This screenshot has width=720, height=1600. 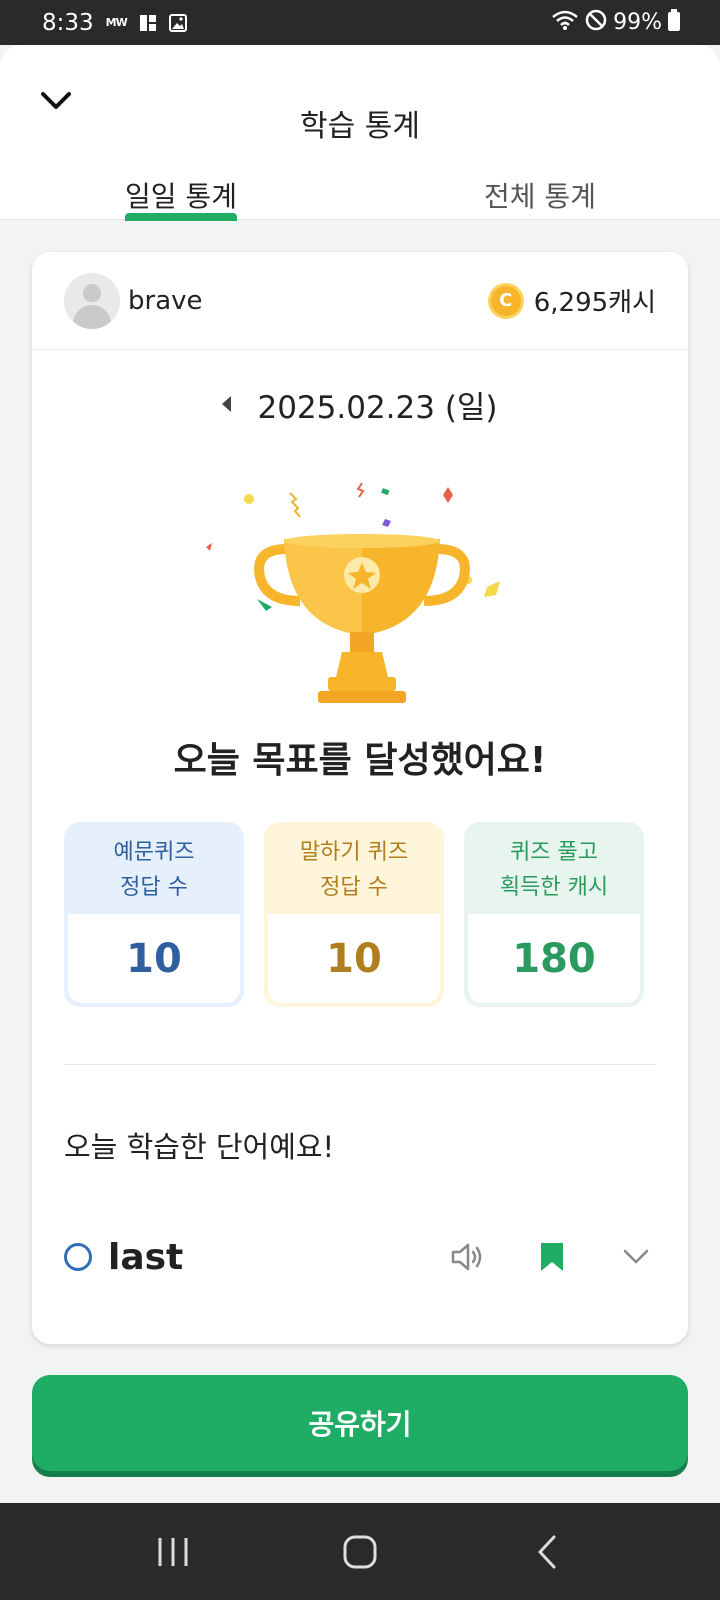 I want to click on battery-text: 99%, so click(x=637, y=22).